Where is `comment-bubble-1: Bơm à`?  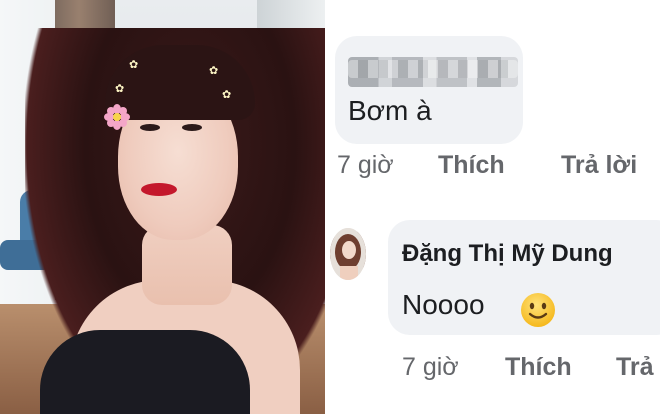
comment-bubble-1: Bơm à is located at coordinates (429, 90).